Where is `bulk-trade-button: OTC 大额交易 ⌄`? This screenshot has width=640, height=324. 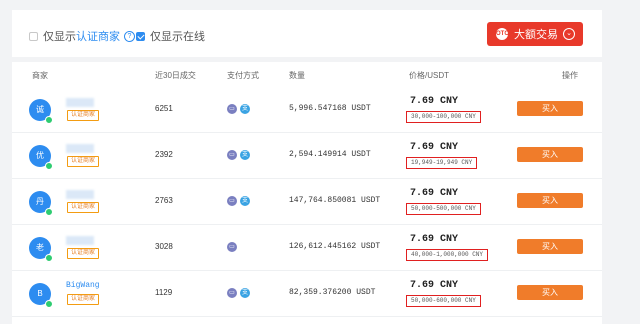 bulk-trade-button: OTC 大额交易 ⌄ is located at coordinates (535, 34).